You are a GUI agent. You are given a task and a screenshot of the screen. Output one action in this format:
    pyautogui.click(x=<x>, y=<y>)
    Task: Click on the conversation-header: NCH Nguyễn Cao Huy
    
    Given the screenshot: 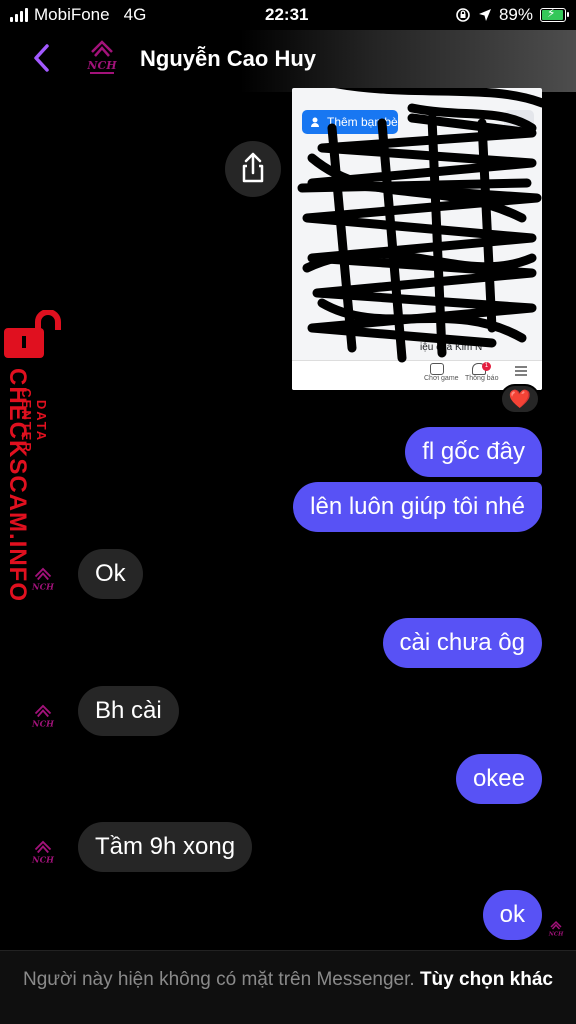 What is the action you would take?
    pyautogui.click(x=288, y=61)
    